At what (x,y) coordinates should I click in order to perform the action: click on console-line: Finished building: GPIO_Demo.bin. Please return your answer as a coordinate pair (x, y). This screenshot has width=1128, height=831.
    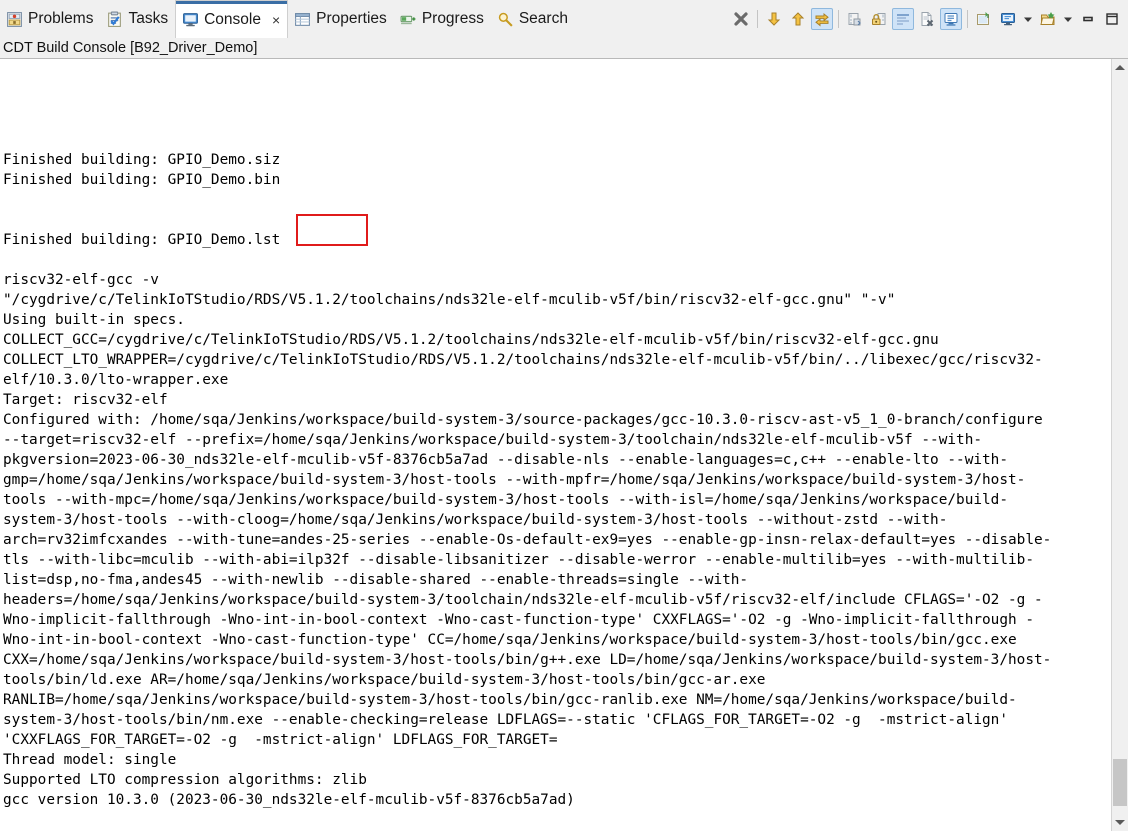
    Looking at the image, I should click on (142, 180).